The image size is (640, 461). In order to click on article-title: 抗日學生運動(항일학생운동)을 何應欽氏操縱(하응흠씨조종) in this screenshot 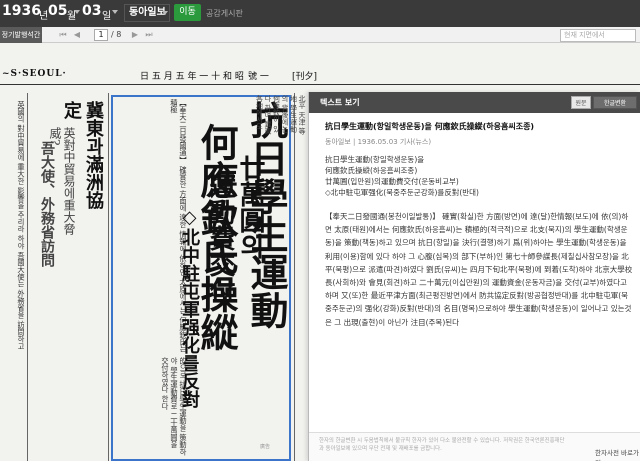, I will do `click(430, 126)`.